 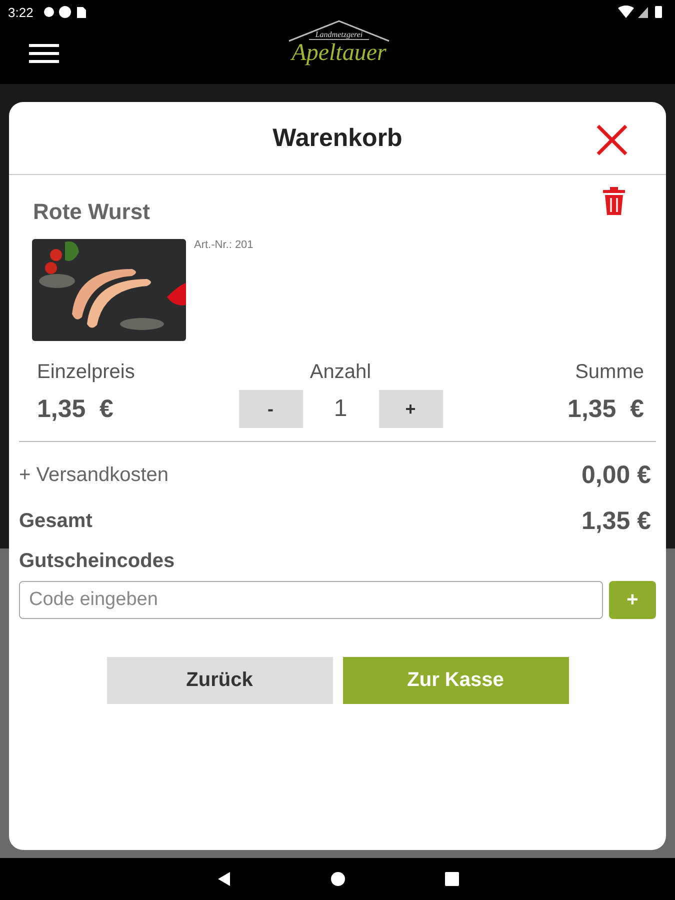 I want to click on coupon-label: Gutscheincodes, so click(x=97, y=561).